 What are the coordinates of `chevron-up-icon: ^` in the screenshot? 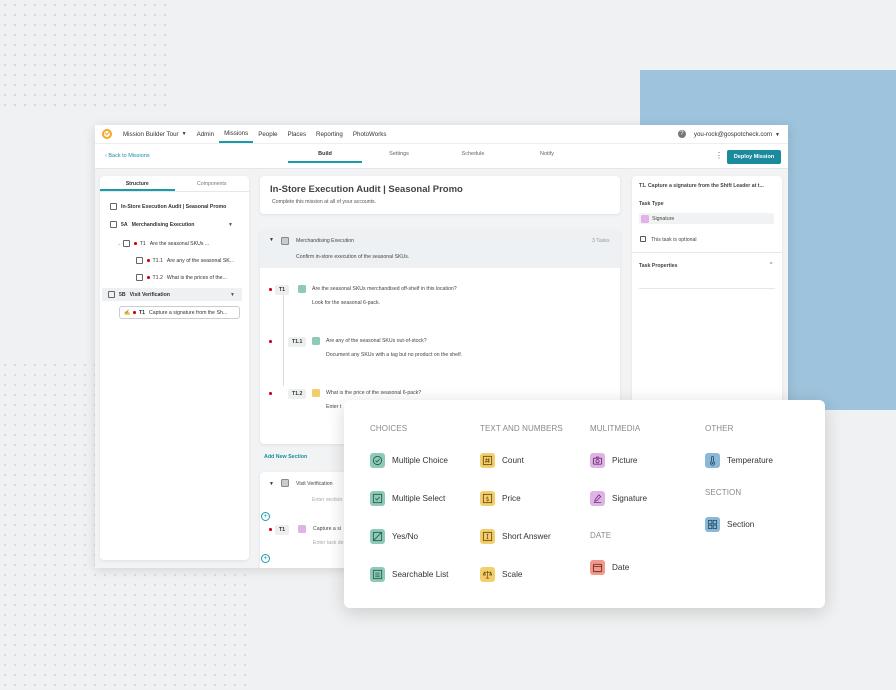 It's located at (771, 265).